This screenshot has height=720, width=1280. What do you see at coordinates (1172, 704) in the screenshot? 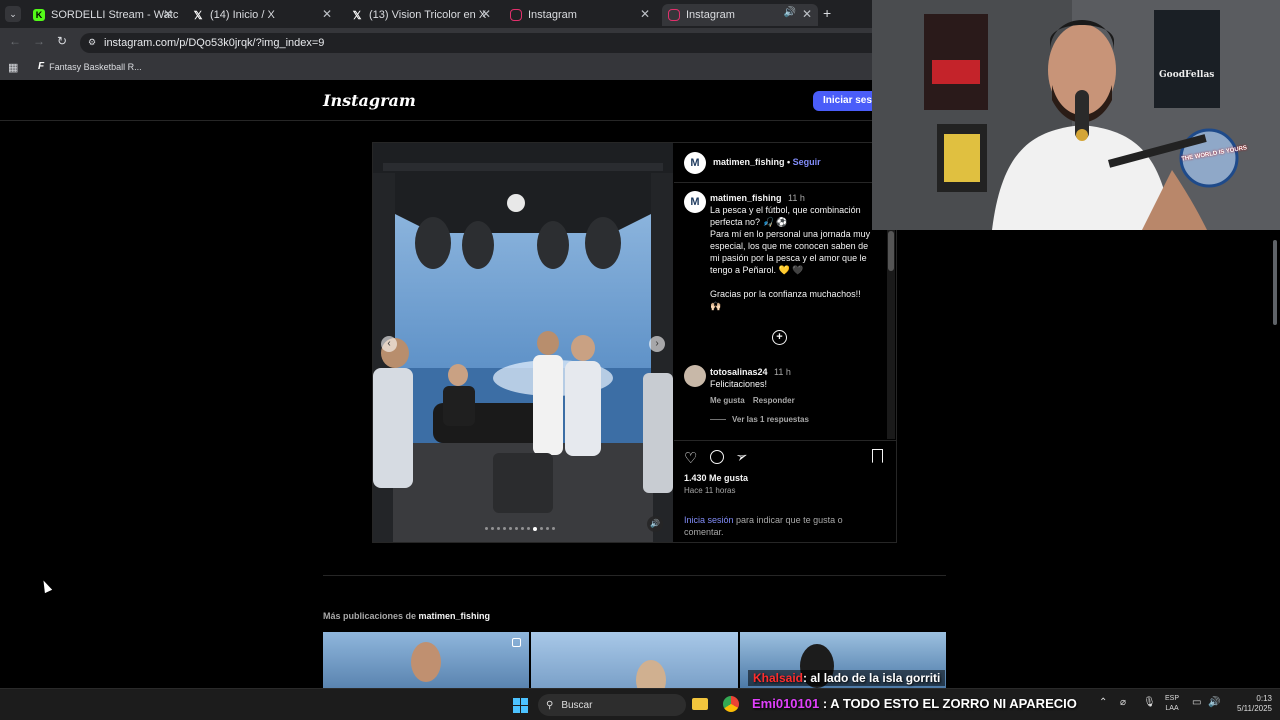
I see `keyboard-language: ESP LAA` at bounding box center [1172, 704].